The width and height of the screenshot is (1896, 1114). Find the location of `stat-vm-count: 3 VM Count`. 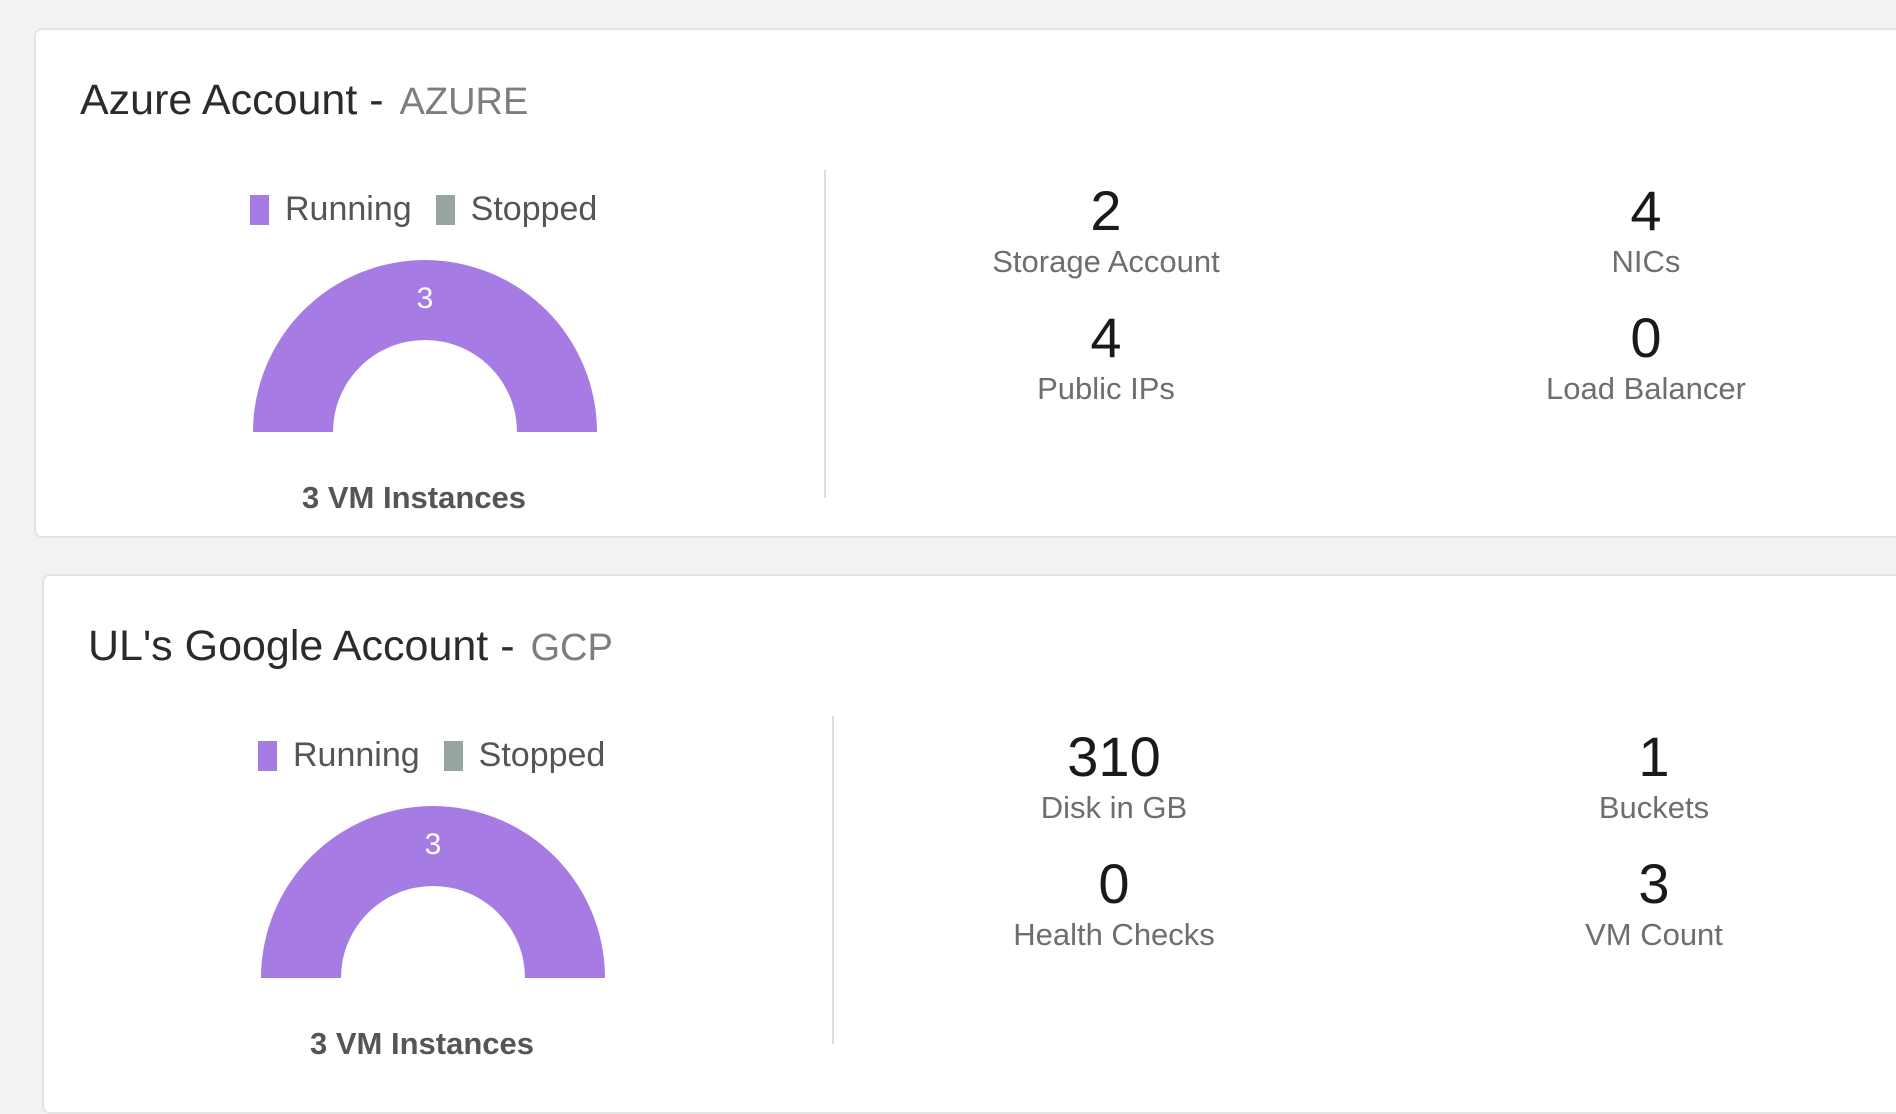

stat-vm-count: 3 VM Count is located at coordinates (1654, 904).